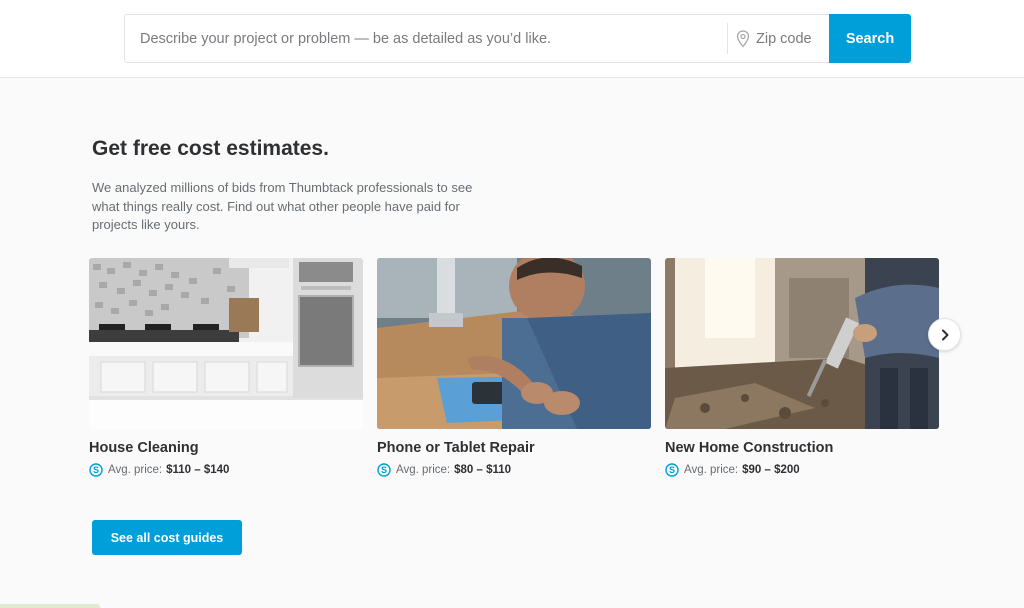  I want to click on card-price: S Avg. price: $90 – $200, so click(802, 470).